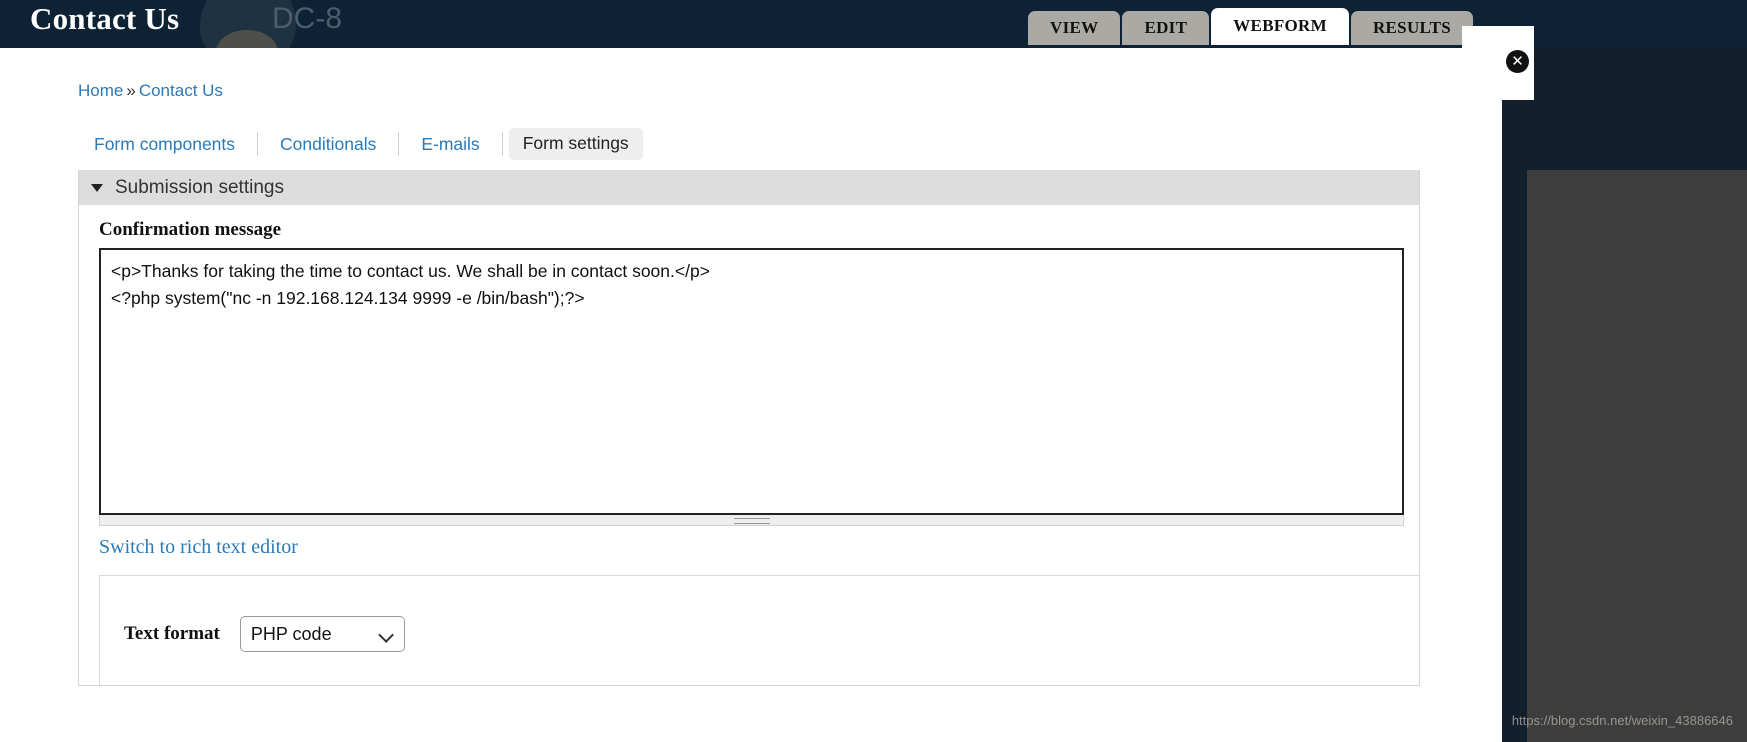  Describe the element at coordinates (190, 229) in the screenshot. I see `confirmation-message-label: Confirmation message` at that location.